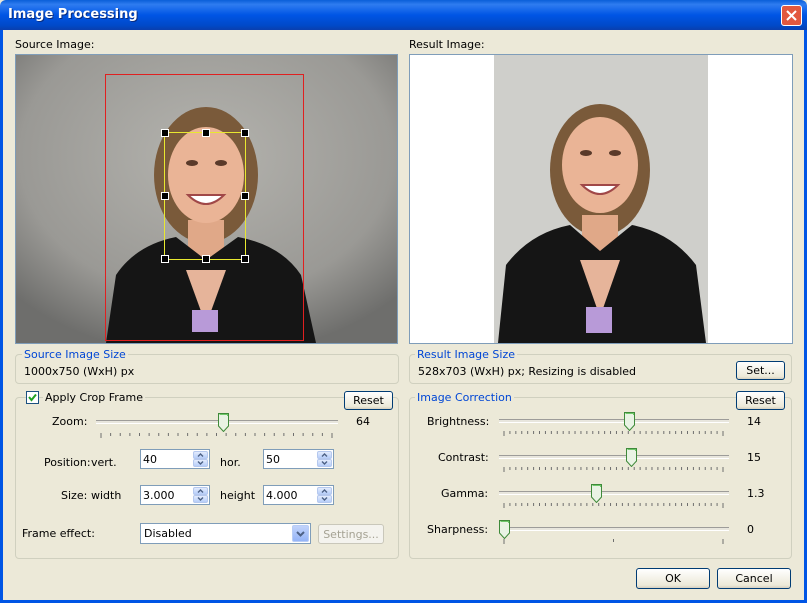 This screenshot has height=603, width=807. What do you see at coordinates (760, 400) in the screenshot?
I see `correction-reset-button: Reset` at bounding box center [760, 400].